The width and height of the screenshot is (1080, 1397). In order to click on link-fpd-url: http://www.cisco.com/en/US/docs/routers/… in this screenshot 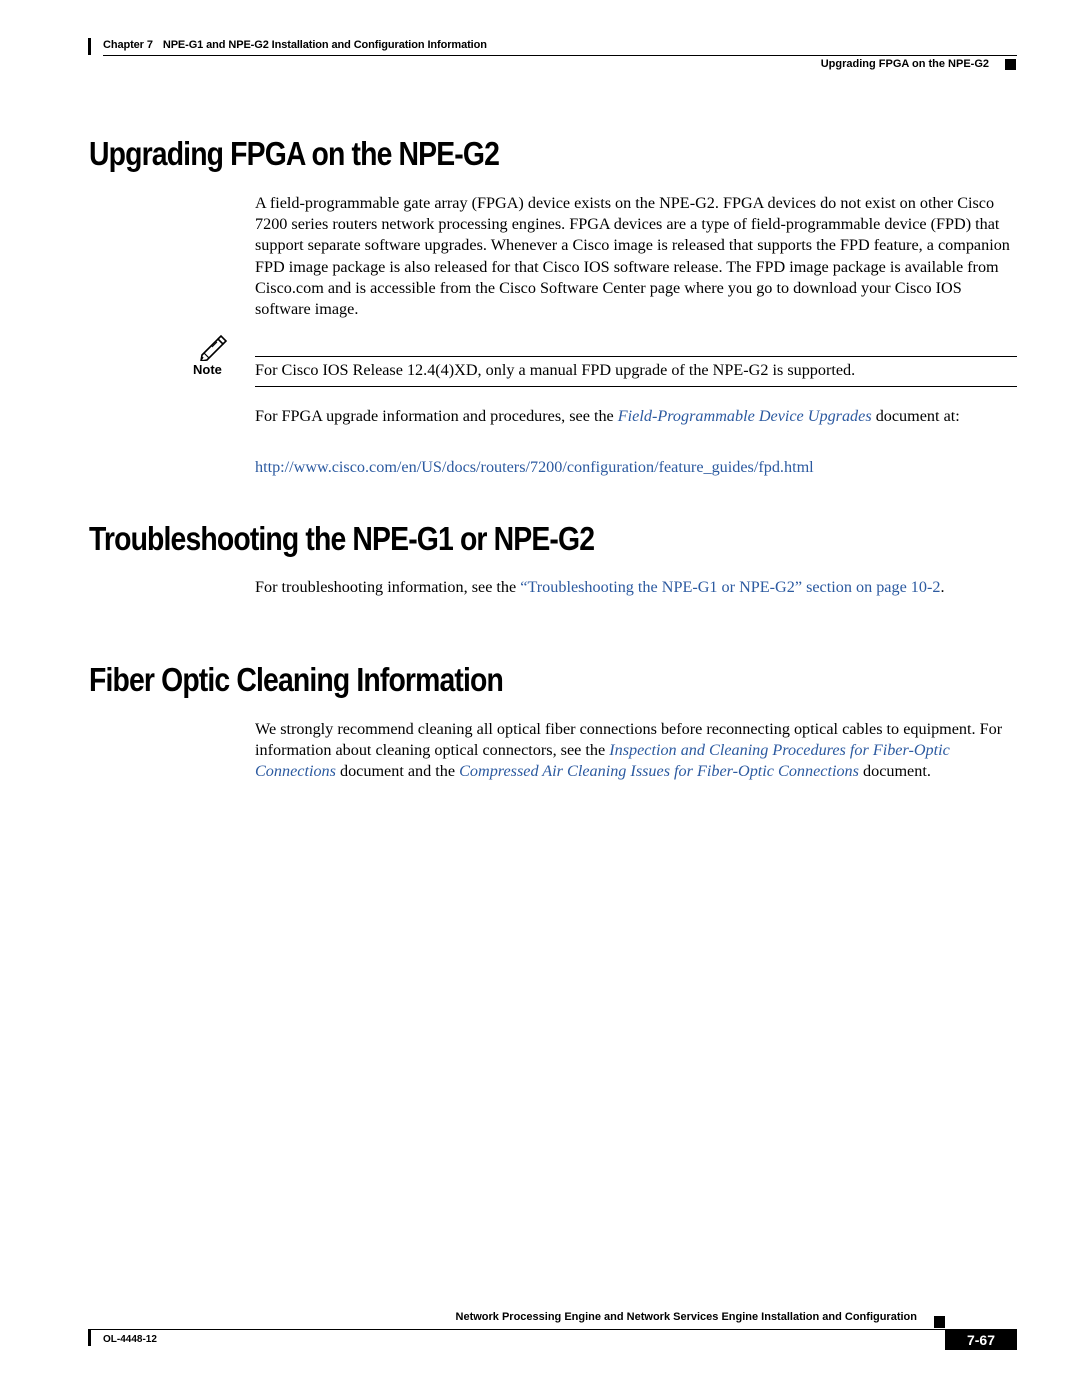, I will do `click(534, 467)`.